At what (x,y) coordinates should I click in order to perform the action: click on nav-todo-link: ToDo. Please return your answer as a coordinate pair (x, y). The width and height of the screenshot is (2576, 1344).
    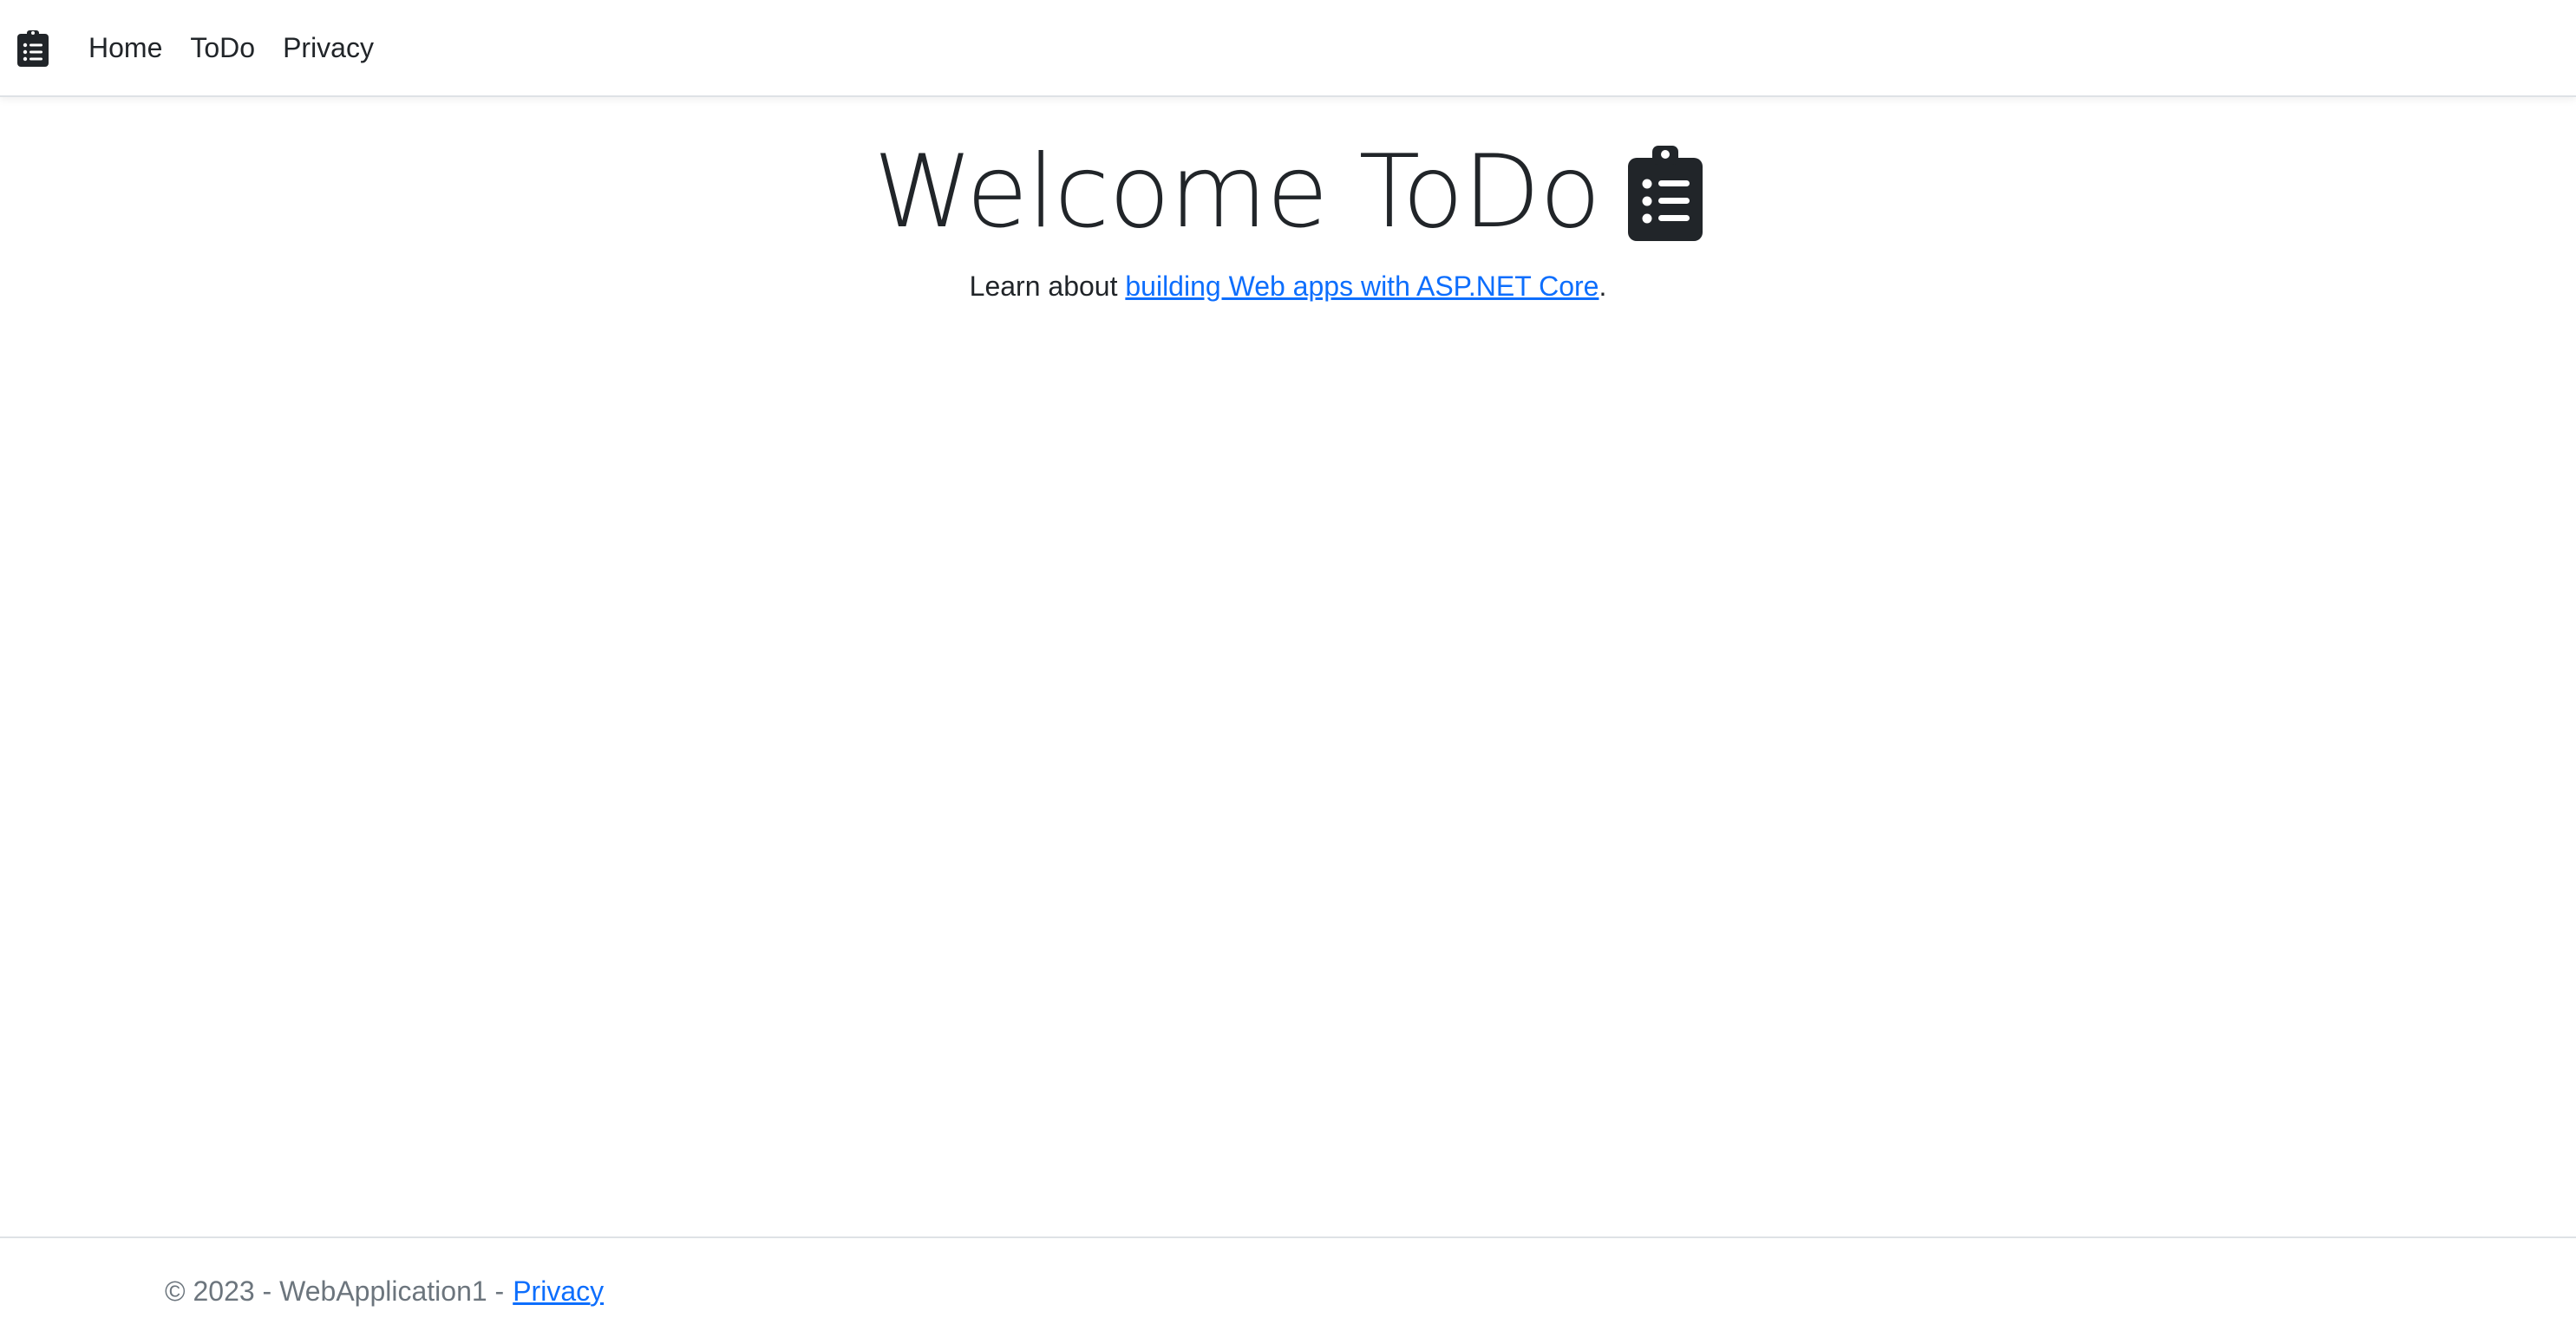
    Looking at the image, I should click on (222, 48).